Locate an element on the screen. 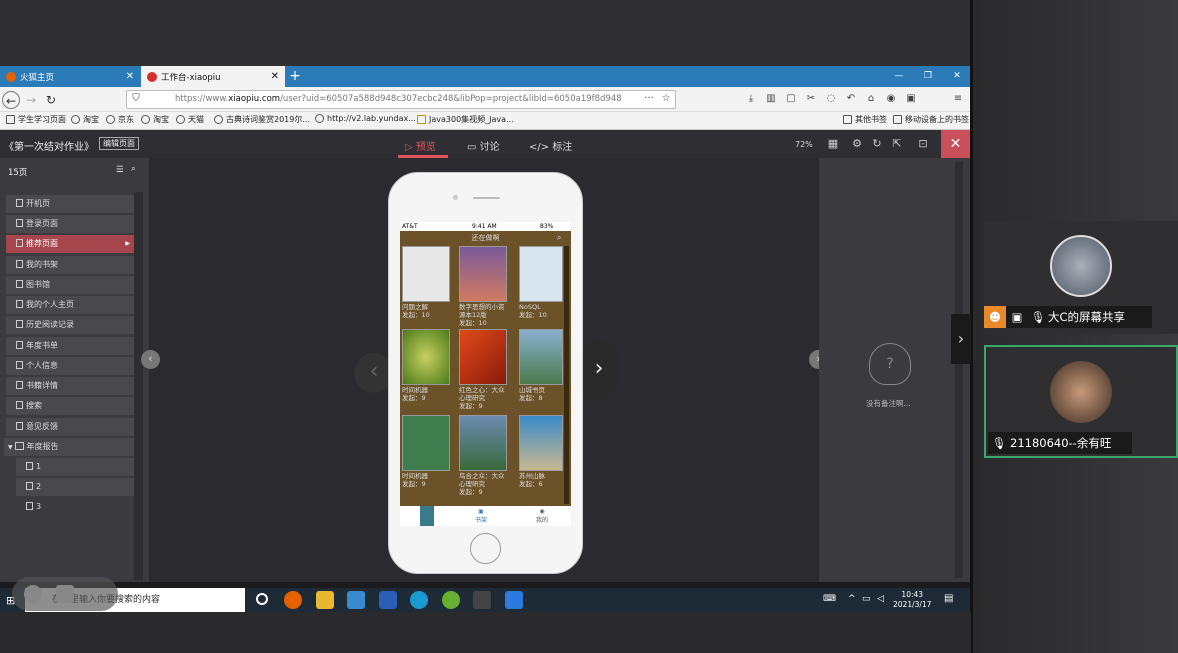  tab-firefox-home: 火狐主页 ✕ is located at coordinates (70, 76).